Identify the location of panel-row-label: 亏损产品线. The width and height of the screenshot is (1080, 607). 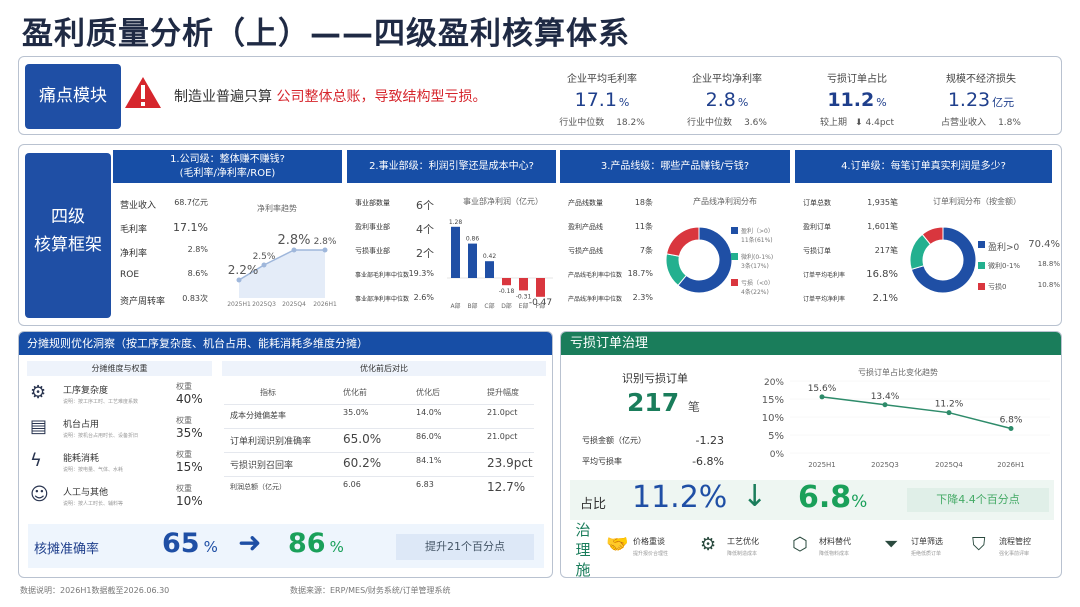
(585, 251).